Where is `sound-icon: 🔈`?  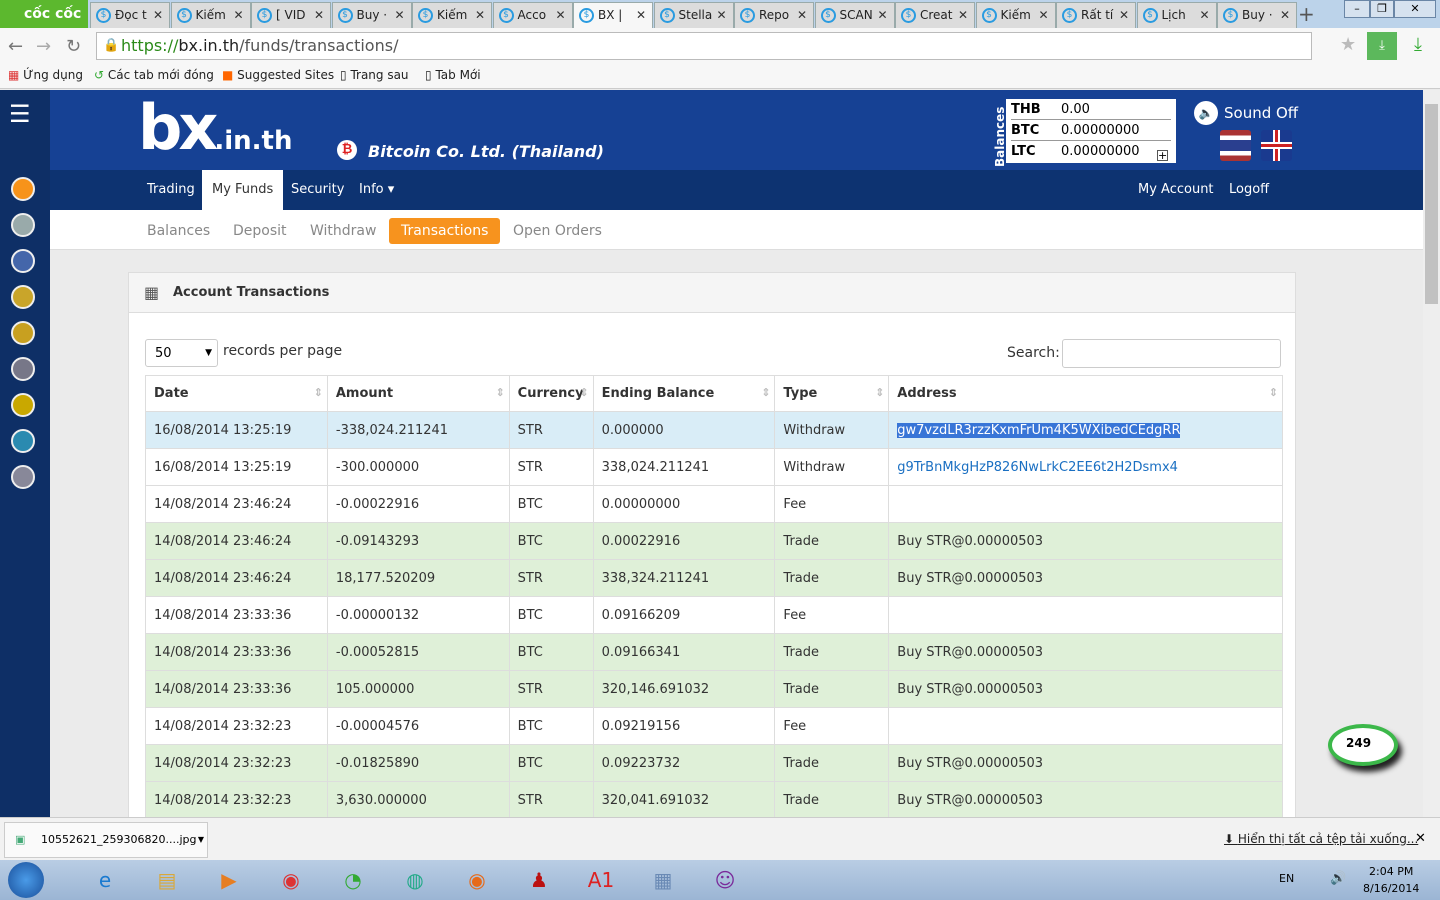 sound-icon: 🔈 is located at coordinates (1206, 113).